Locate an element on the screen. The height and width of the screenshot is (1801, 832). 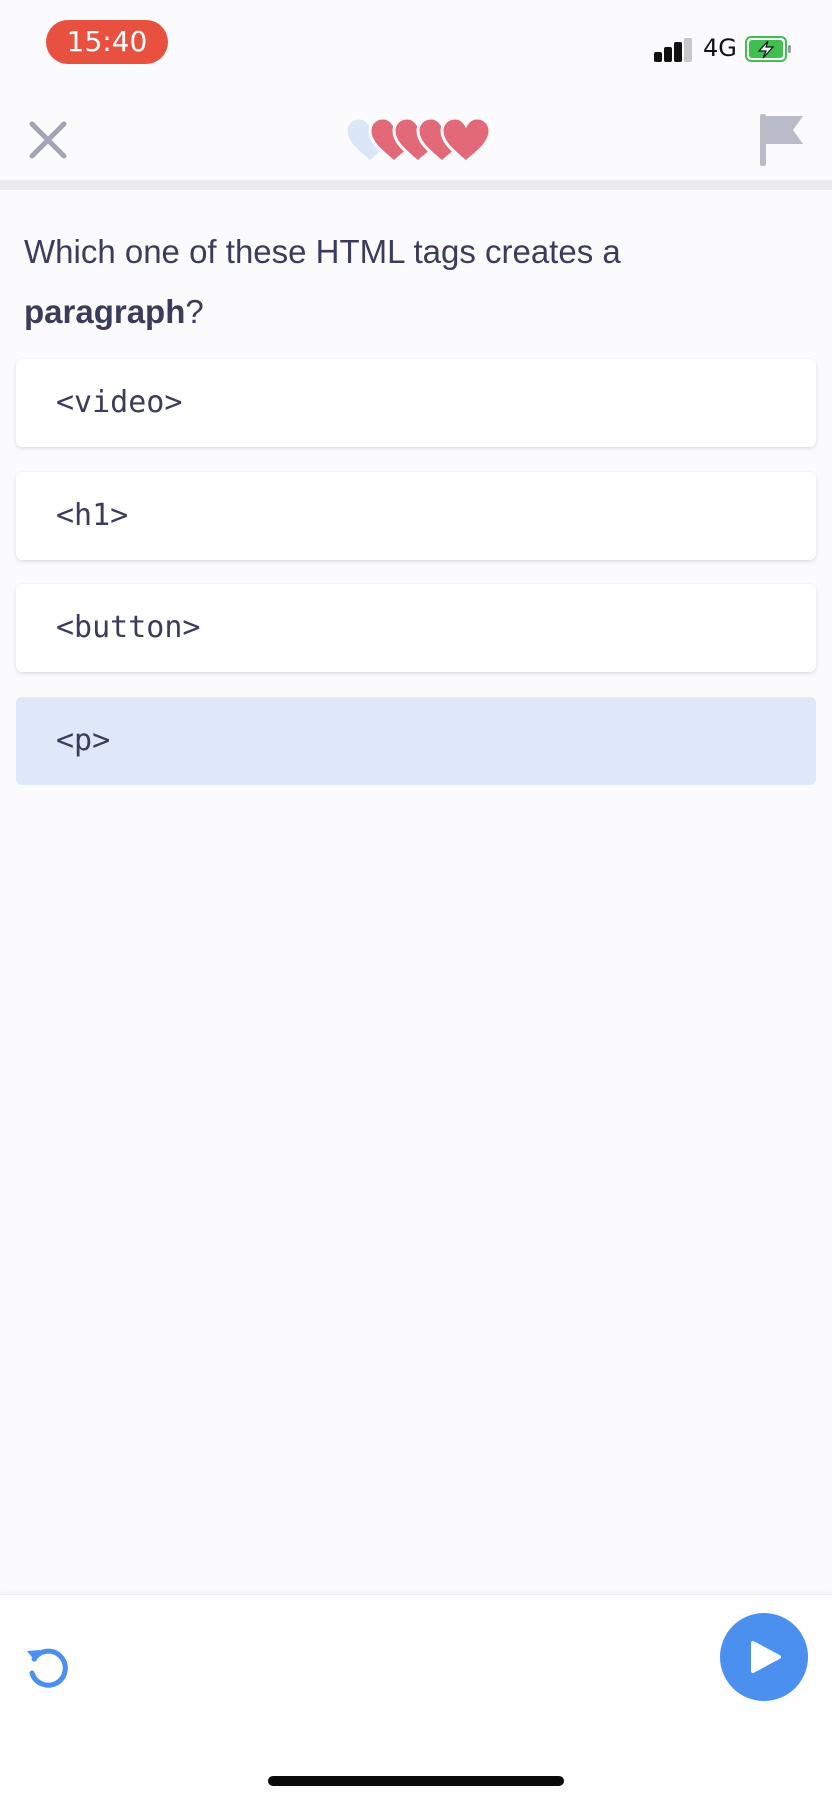
answer-option-button: <button> is located at coordinates (416, 628).